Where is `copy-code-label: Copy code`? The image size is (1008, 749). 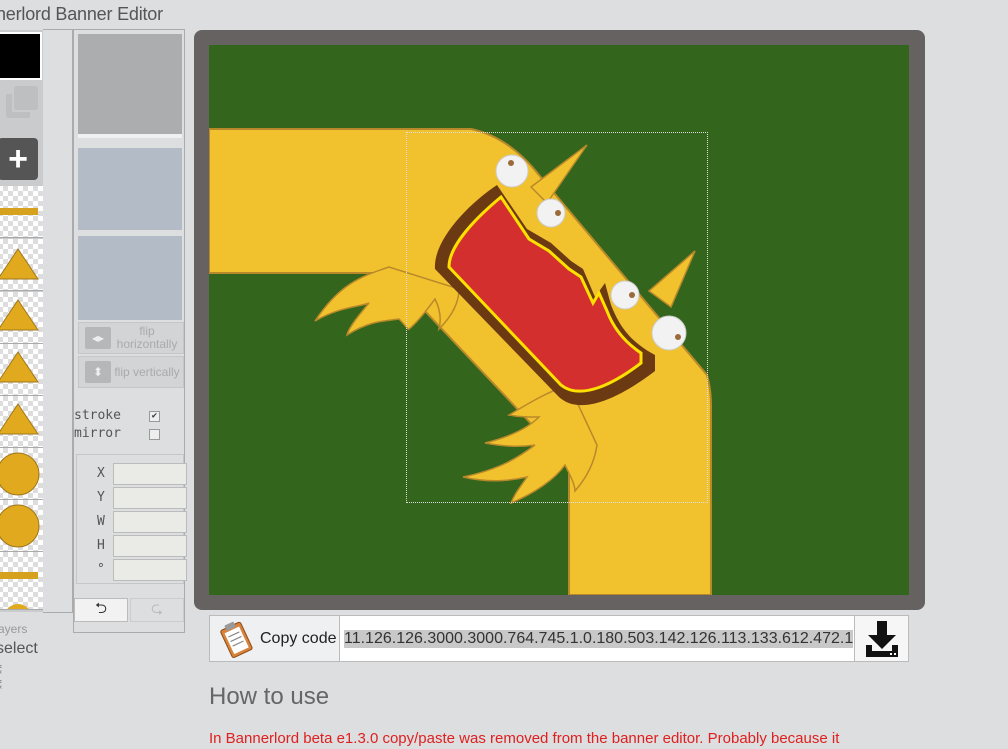 copy-code-label: Copy code is located at coordinates (298, 638).